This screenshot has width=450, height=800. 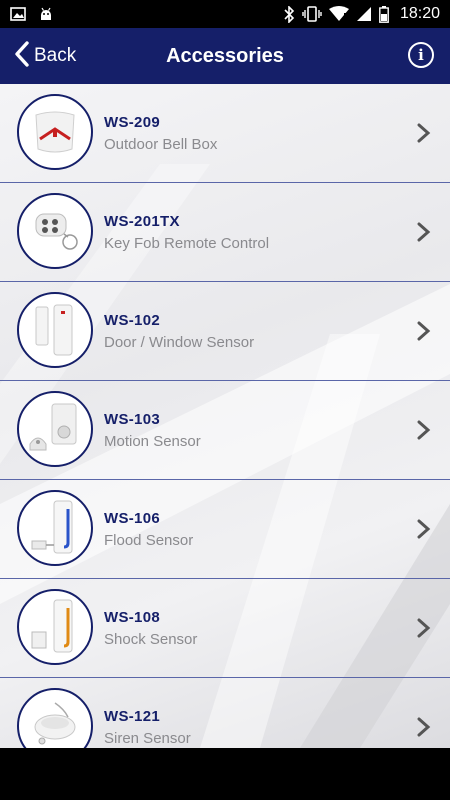 What do you see at coordinates (132, 518) in the screenshot?
I see `item-code: WS-106` at bounding box center [132, 518].